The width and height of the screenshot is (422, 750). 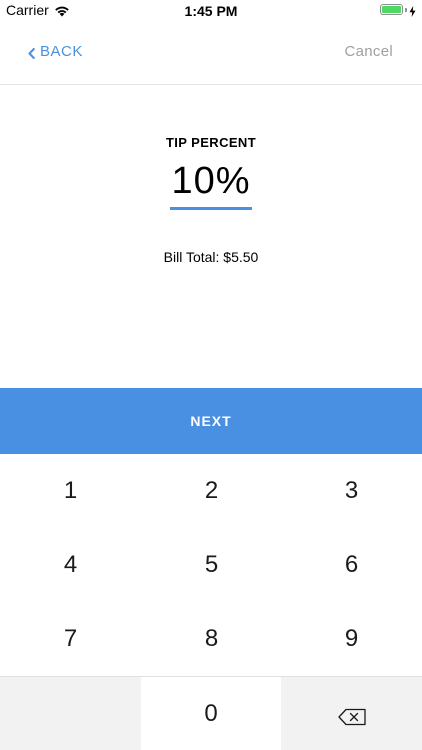 What do you see at coordinates (211, 421) in the screenshot?
I see `next-button: NEXT` at bounding box center [211, 421].